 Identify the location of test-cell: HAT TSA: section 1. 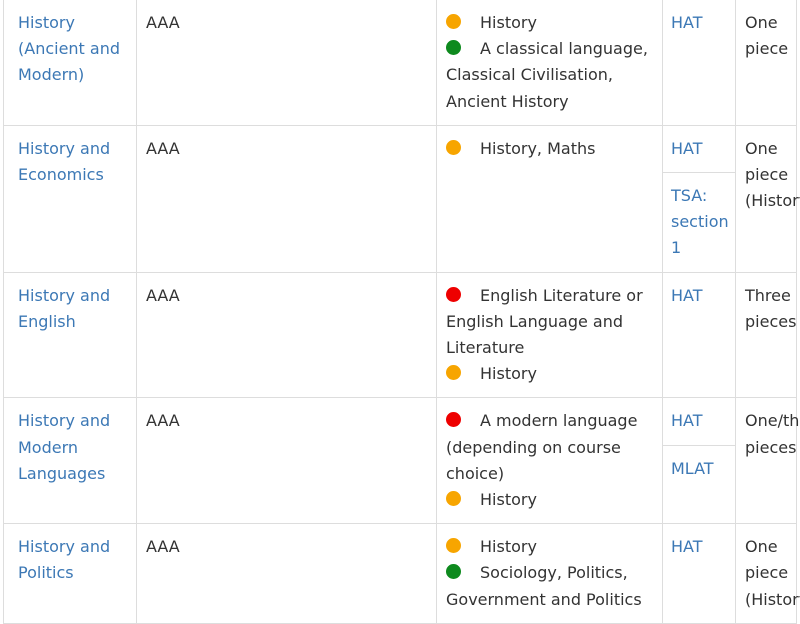
(699, 198).